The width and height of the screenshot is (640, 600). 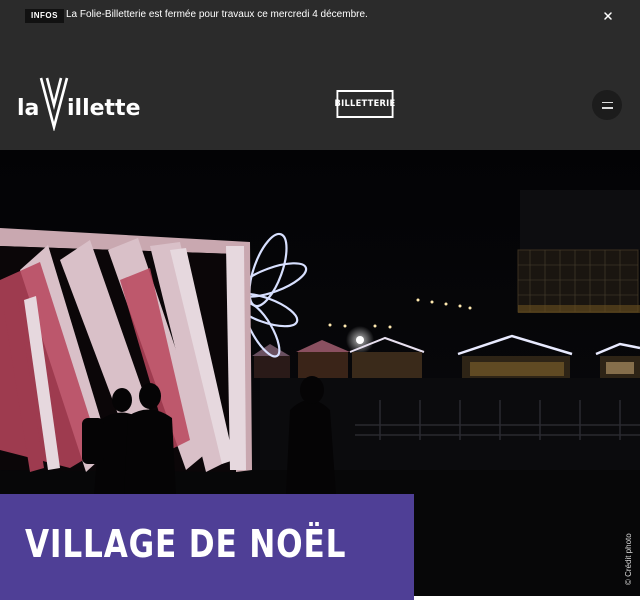 What do you see at coordinates (186, 544) in the screenshot?
I see `hero-title: VILLAGE DE NOËL` at bounding box center [186, 544].